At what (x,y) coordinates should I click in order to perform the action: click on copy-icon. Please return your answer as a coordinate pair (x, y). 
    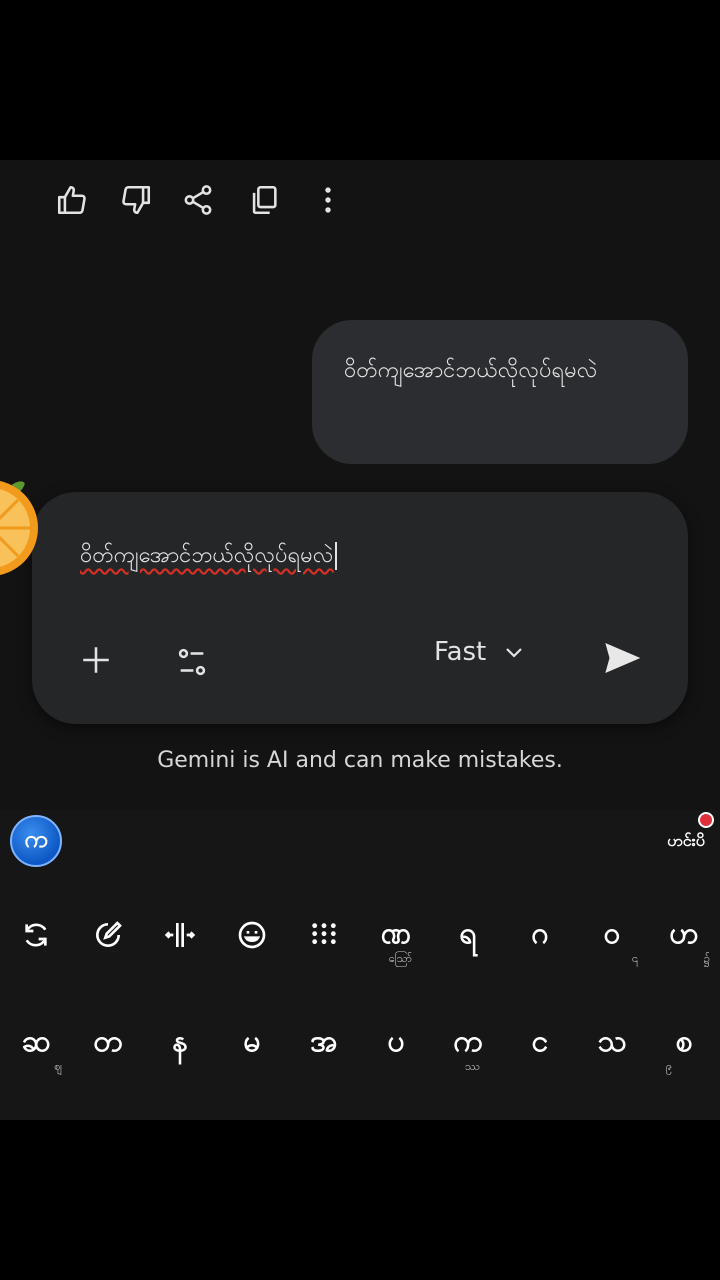
    Looking at the image, I should click on (264, 200).